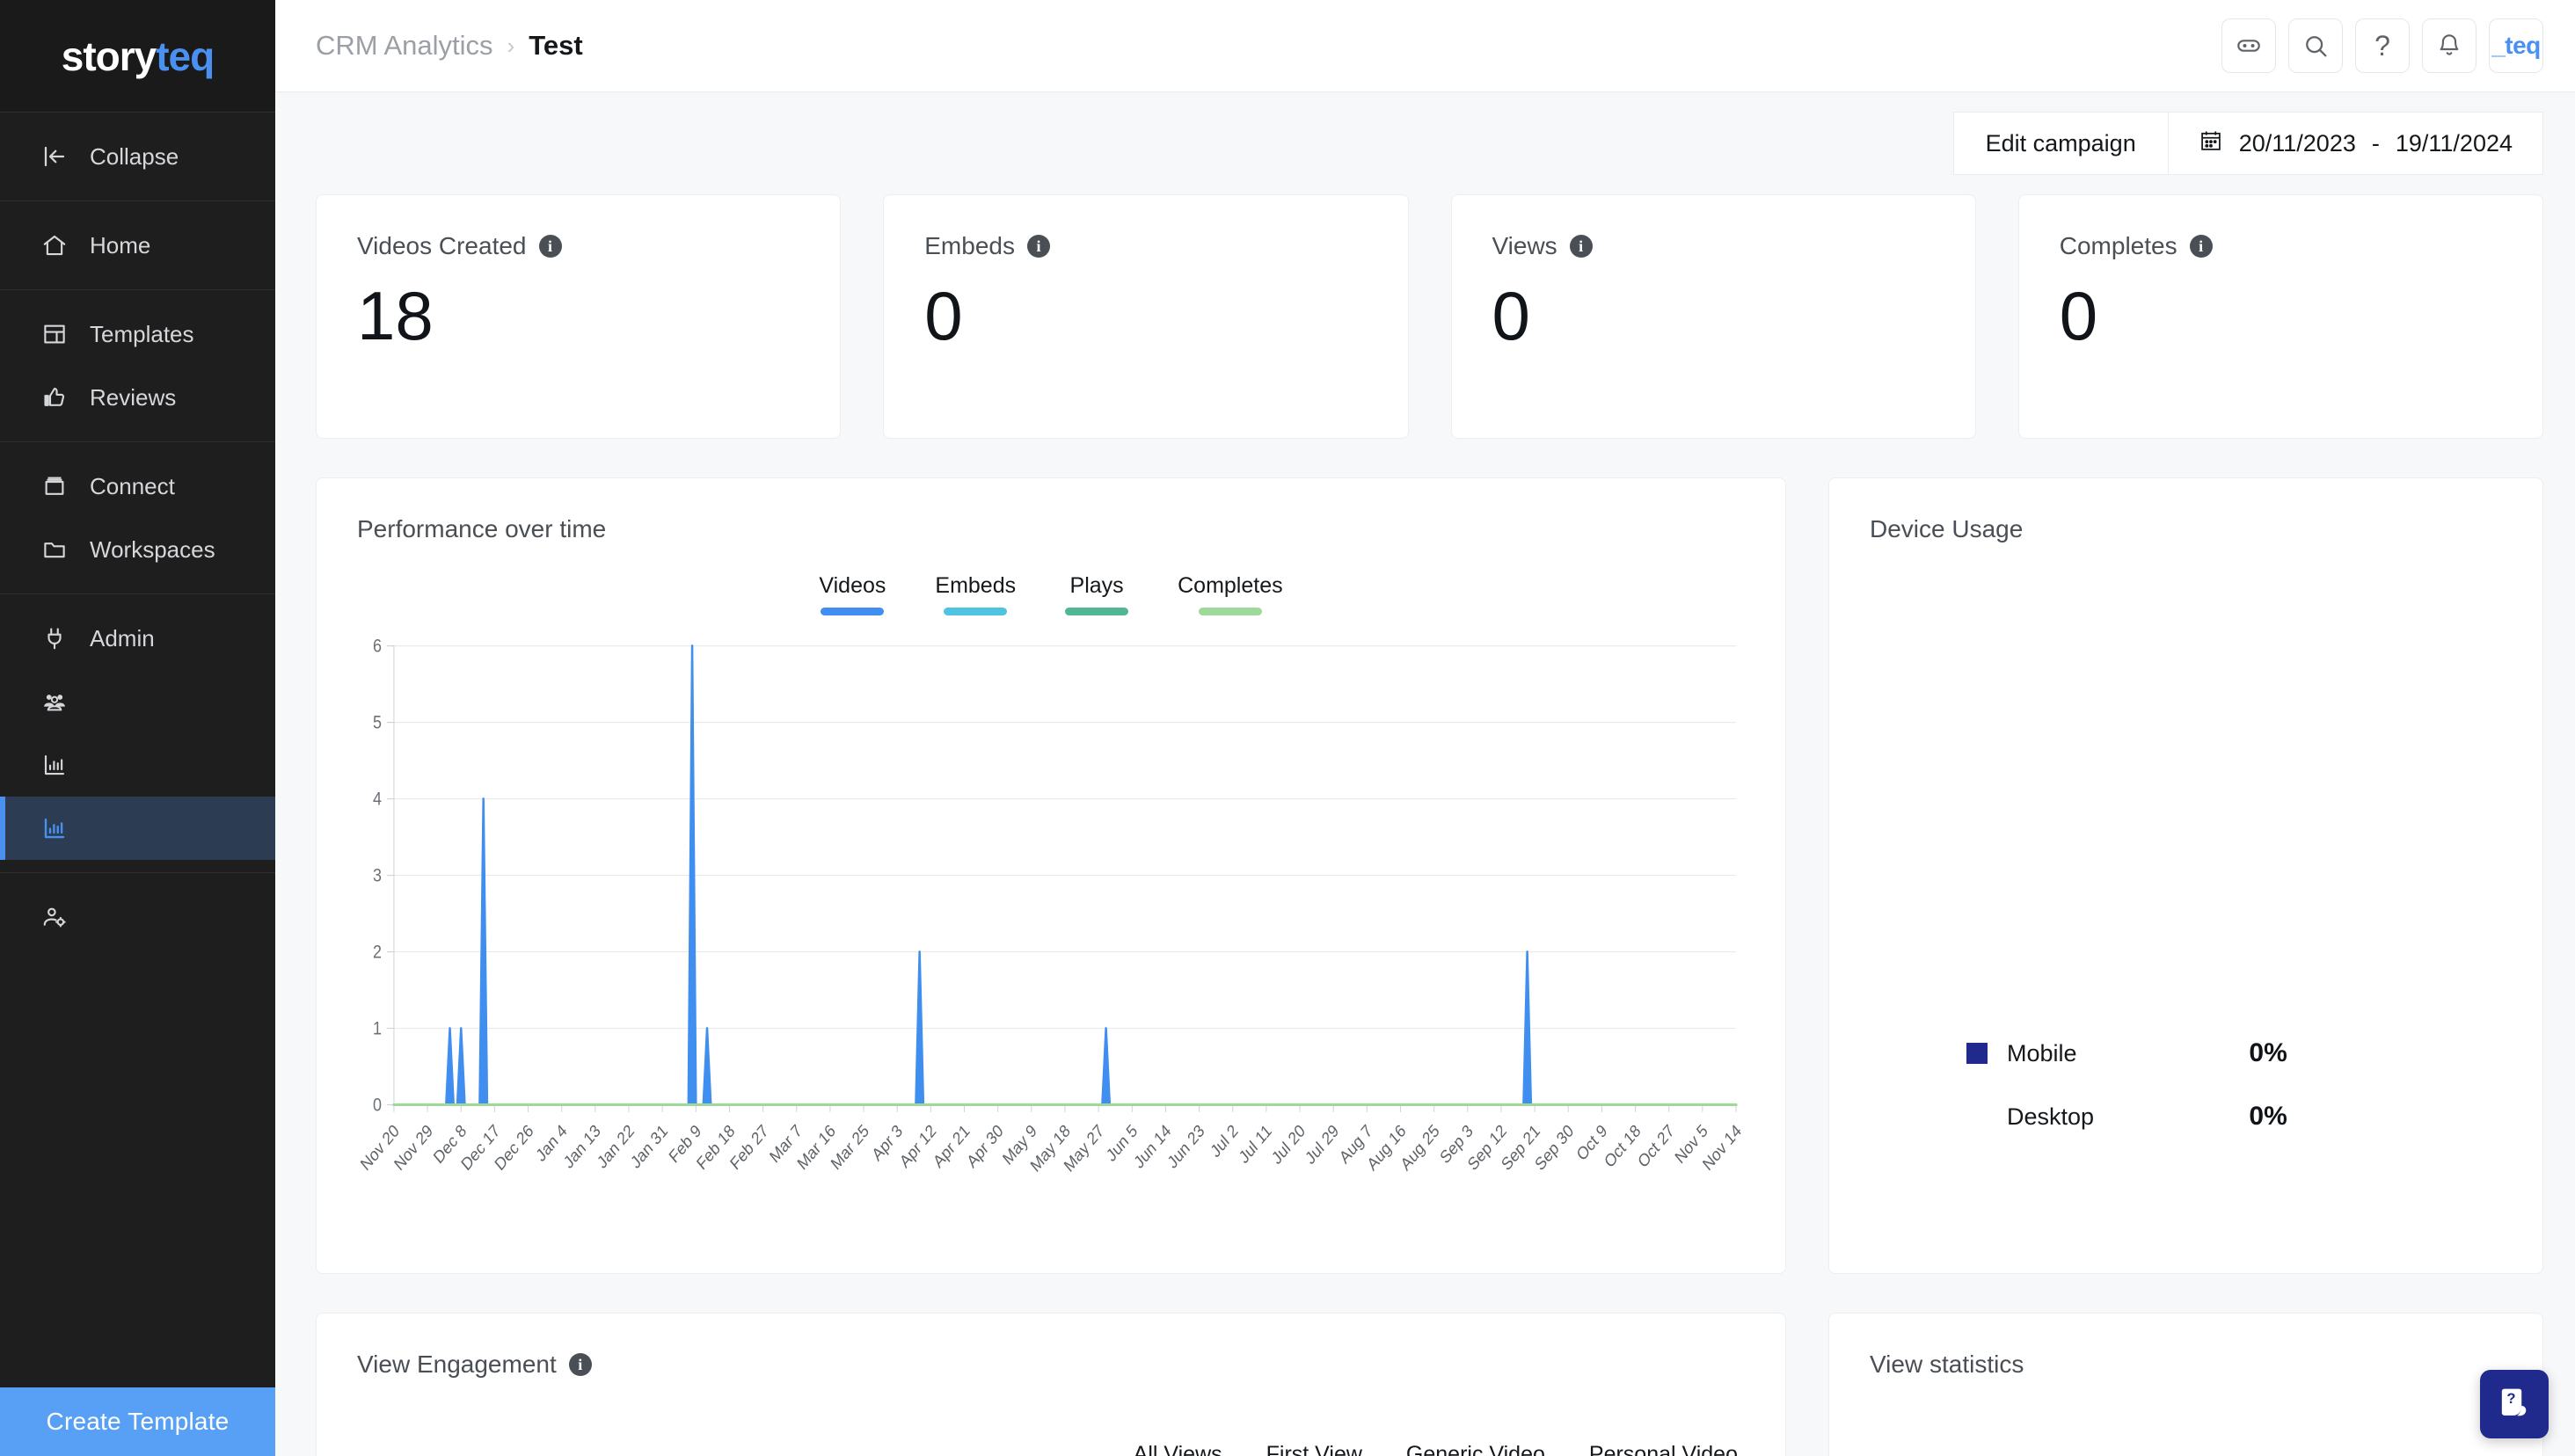 Image resolution: width=2575 pixels, height=1456 pixels. Describe the element at coordinates (649, 1146) in the screenshot. I see `svg-text: Jan 31` at that location.